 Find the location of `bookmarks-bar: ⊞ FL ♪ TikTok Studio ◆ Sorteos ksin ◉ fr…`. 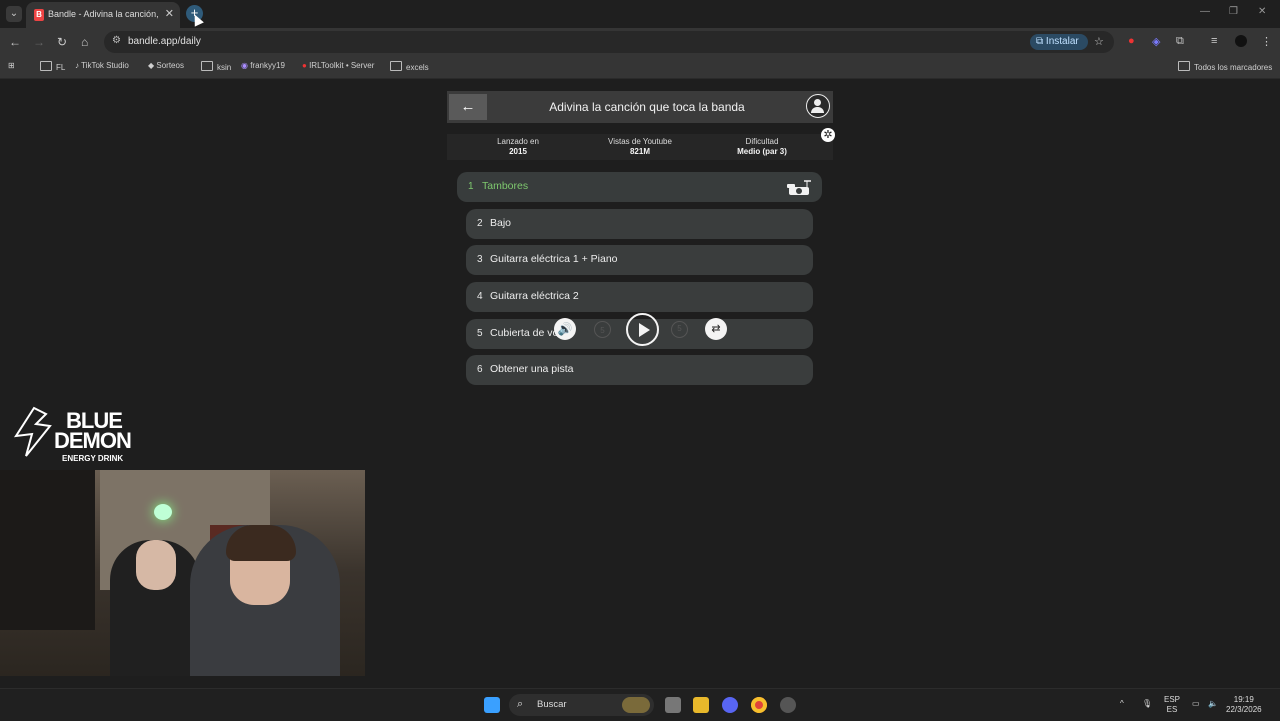

bookmarks-bar: ⊞ FL ♪ TikTok Studio ◆ Sorteos ksin ◉ fr… is located at coordinates (640, 67).